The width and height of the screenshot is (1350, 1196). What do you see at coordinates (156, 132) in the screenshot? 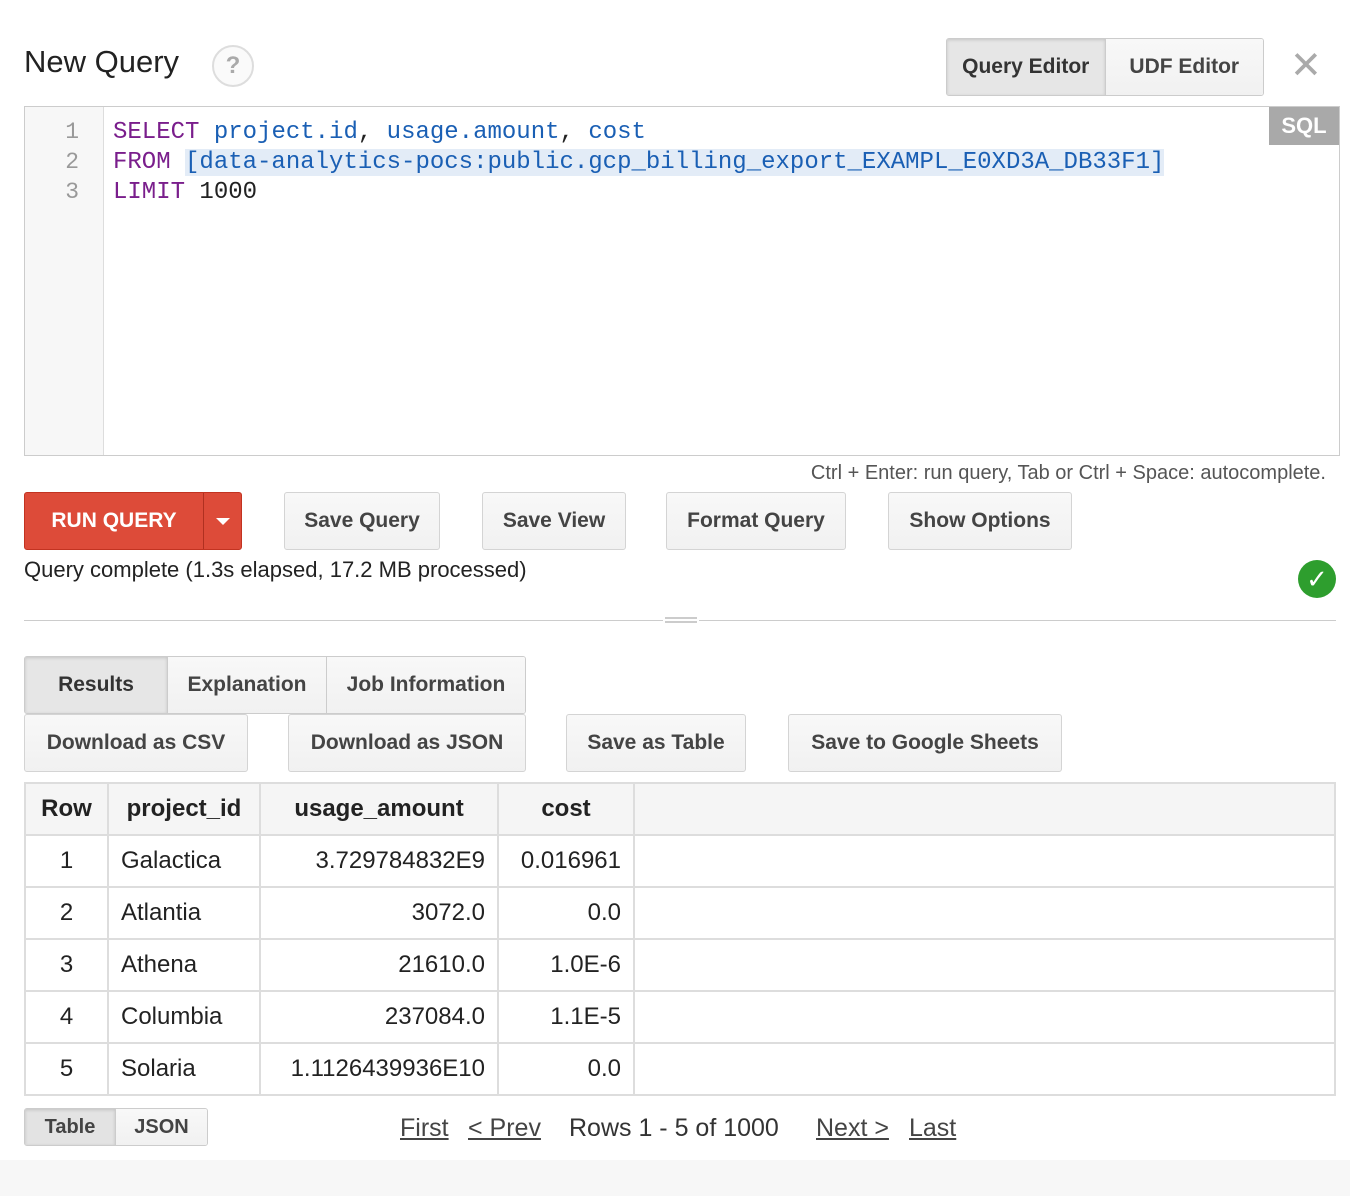
I see `sql-keyword: SELECT` at bounding box center [156, 132].